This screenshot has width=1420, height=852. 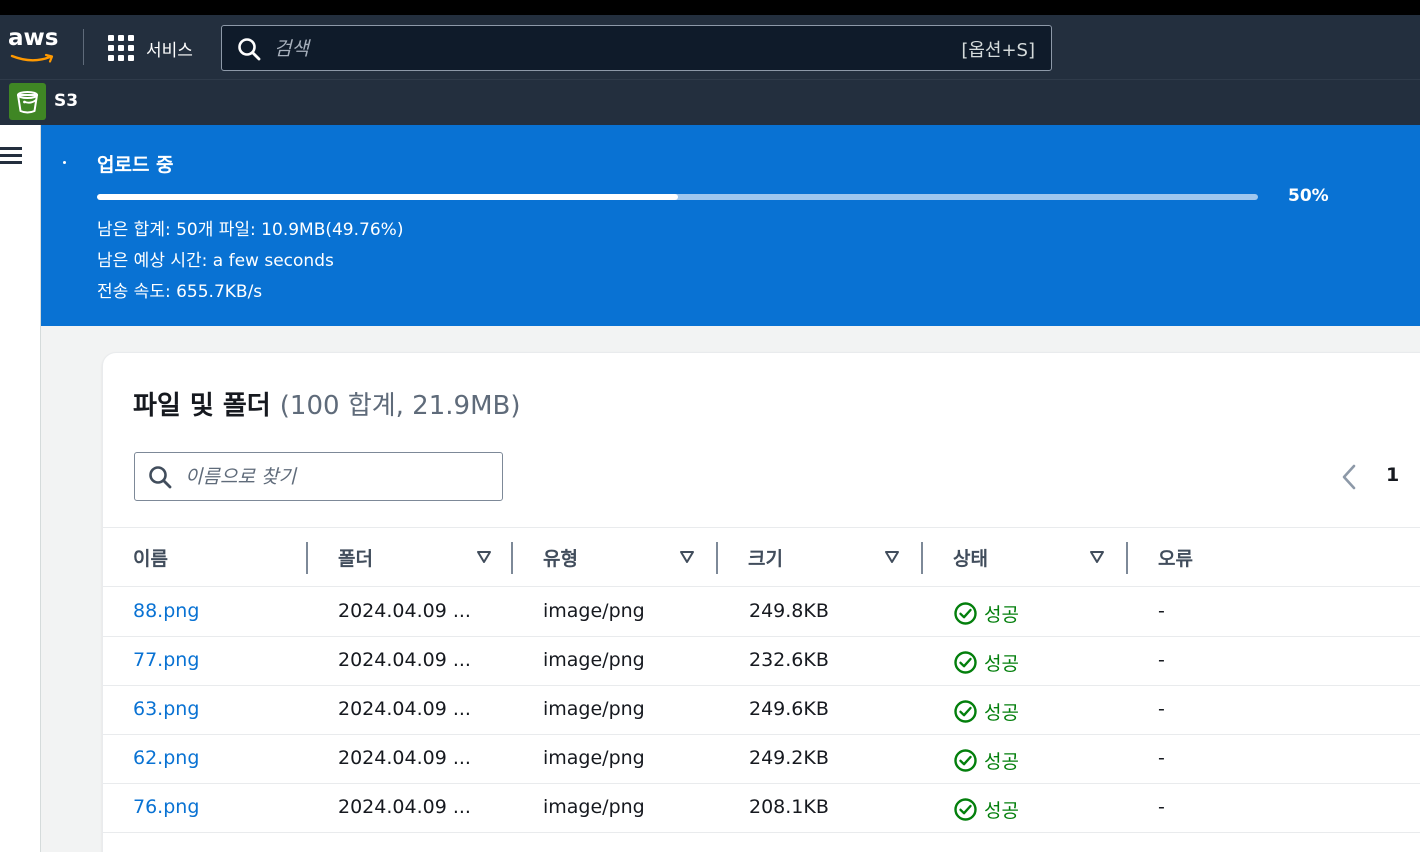 I want to click on table-header: 이름 폴더 유형 크기 상태 오류, so click(x=761, y=557).